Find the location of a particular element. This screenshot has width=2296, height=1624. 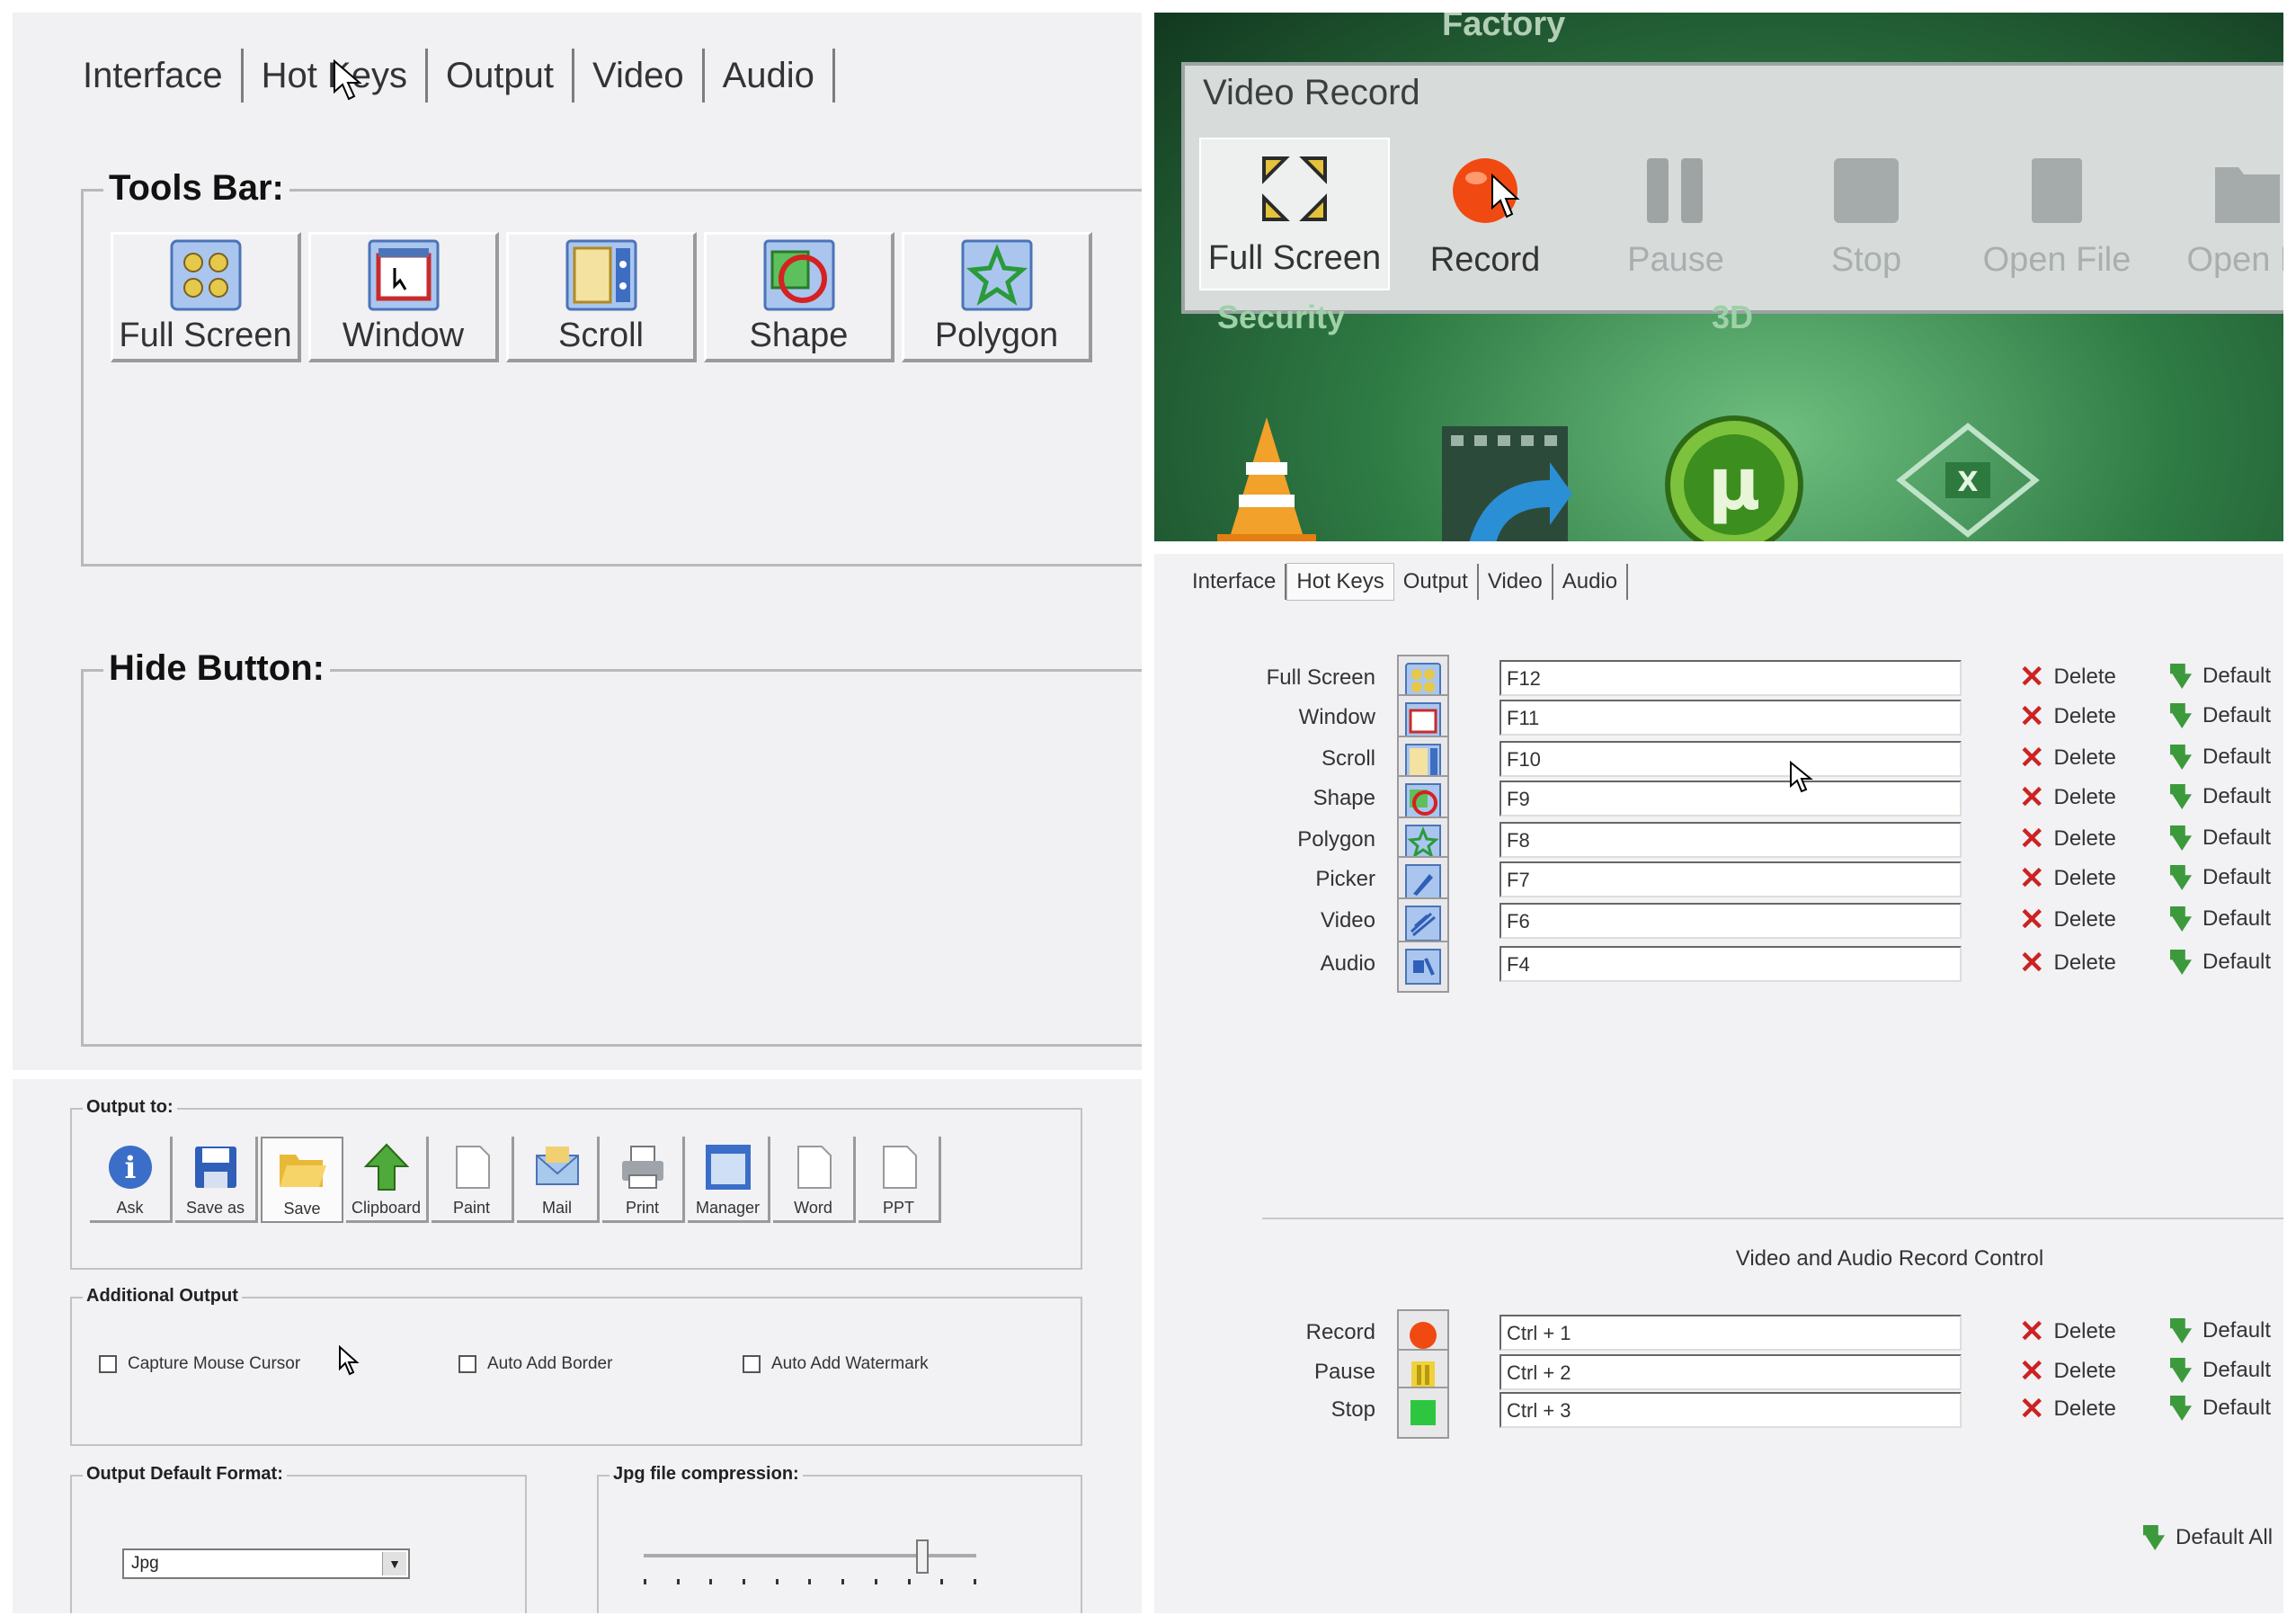

open-folder-button: Open Fi is located at coordinates (2217, 214).